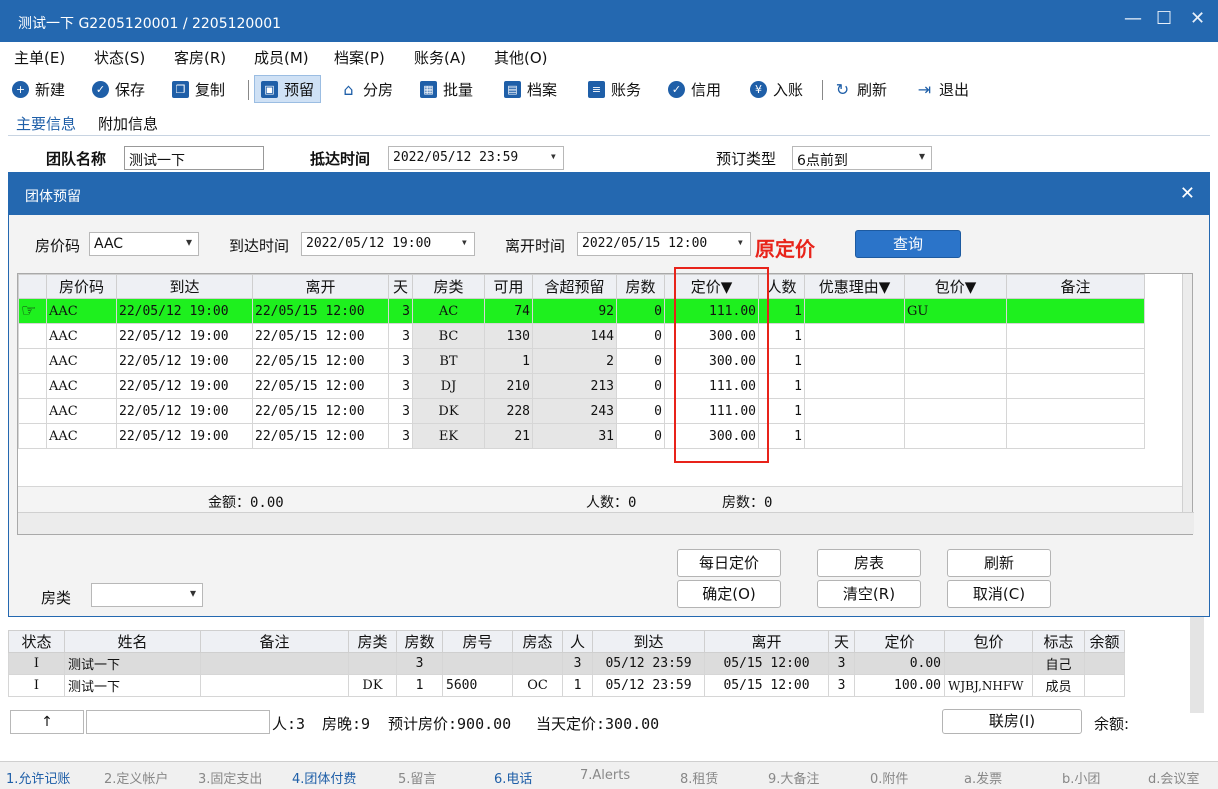 This screenshot has width=1218, height=789. I want to click on menu-room: 客房(R), so click(200, 57).